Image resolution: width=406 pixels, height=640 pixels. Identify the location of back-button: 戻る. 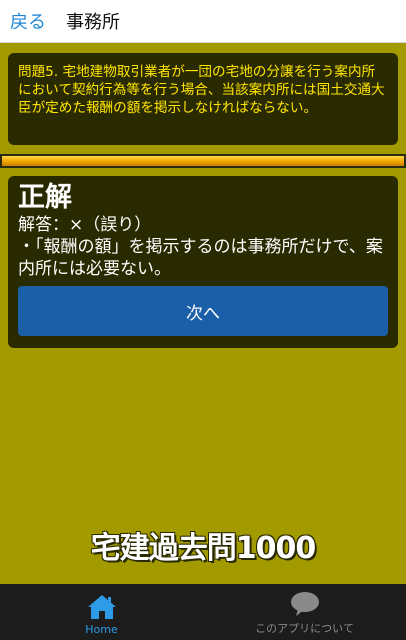
(28, 21).